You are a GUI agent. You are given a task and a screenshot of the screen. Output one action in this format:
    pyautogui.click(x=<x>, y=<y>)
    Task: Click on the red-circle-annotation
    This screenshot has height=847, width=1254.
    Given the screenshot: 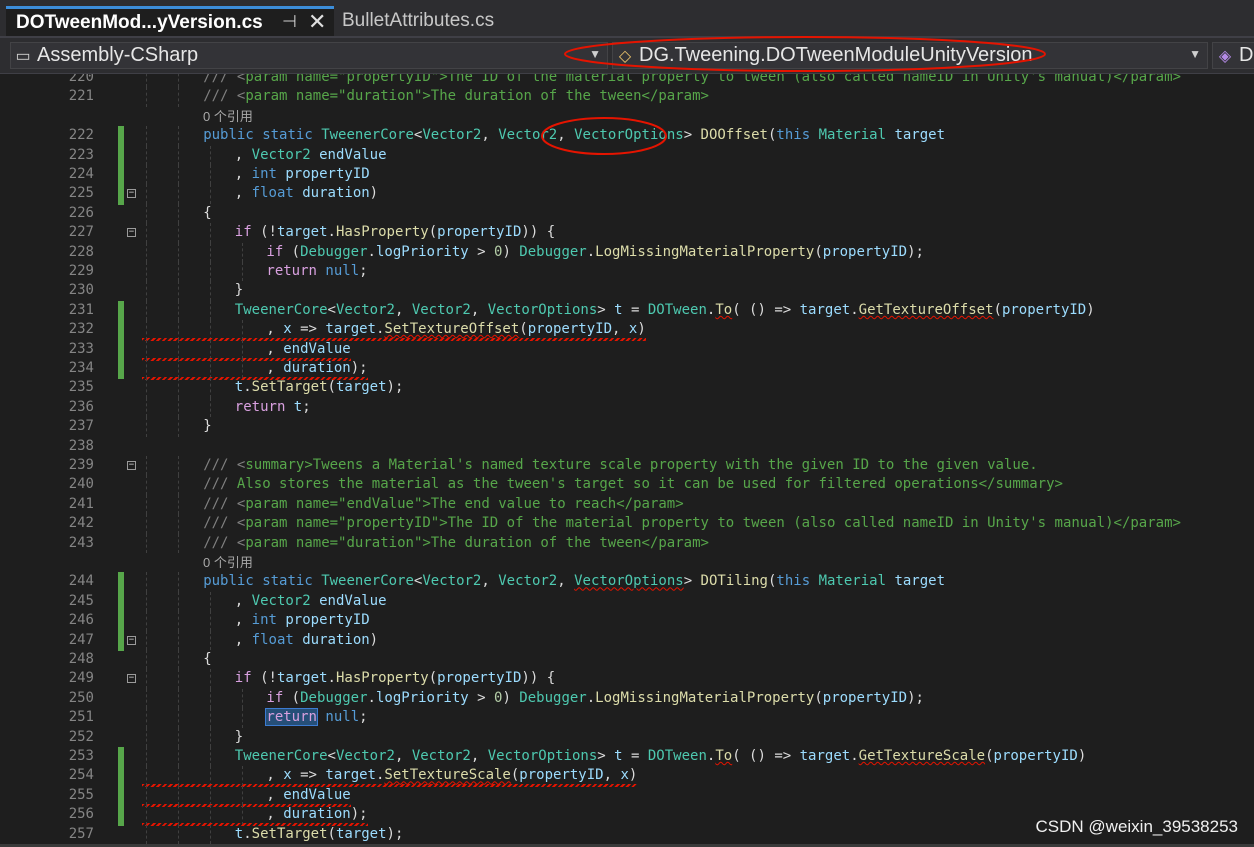 What is the action you would take?
    pyautogui.click(x=604, y=136)
    